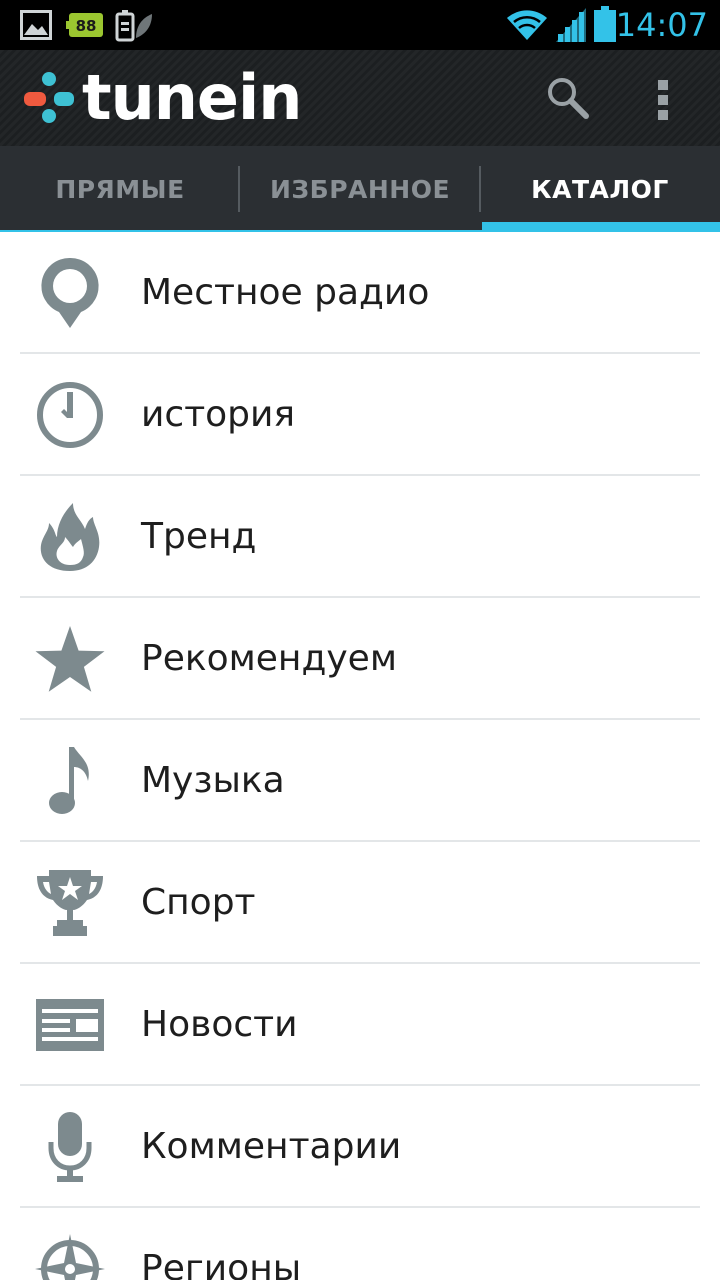  What do you see at coordinates (360, 25) in the screenshot?
I see `status-bar: 88 14:07` at bounding box center [360, 25].